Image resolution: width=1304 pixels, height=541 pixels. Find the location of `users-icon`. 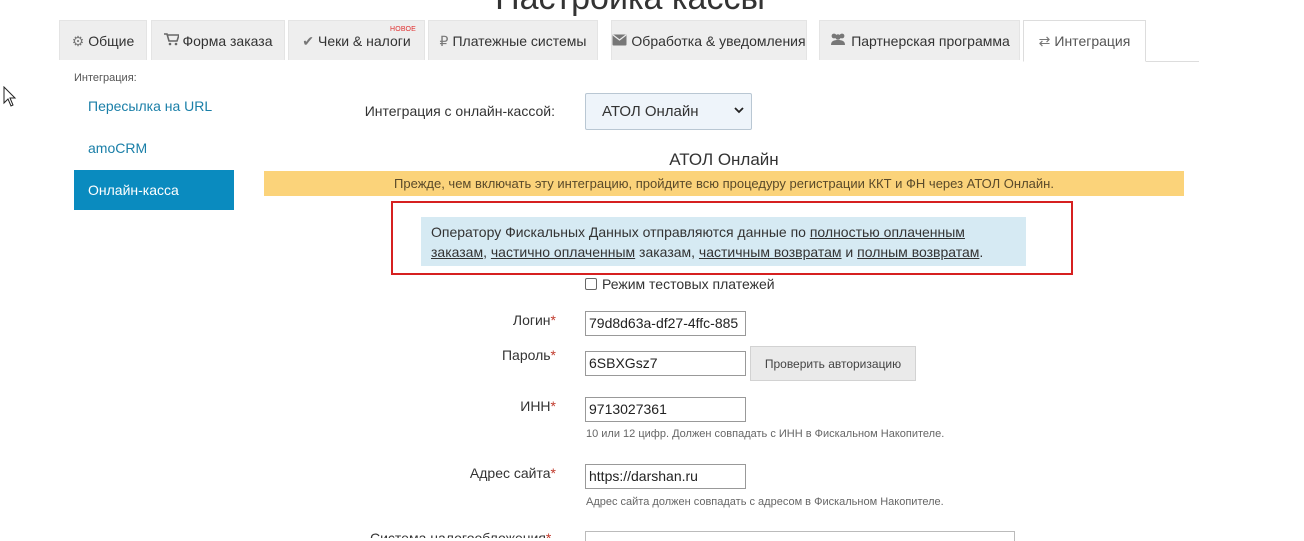

users-icon is located at coordinates (838, 40).